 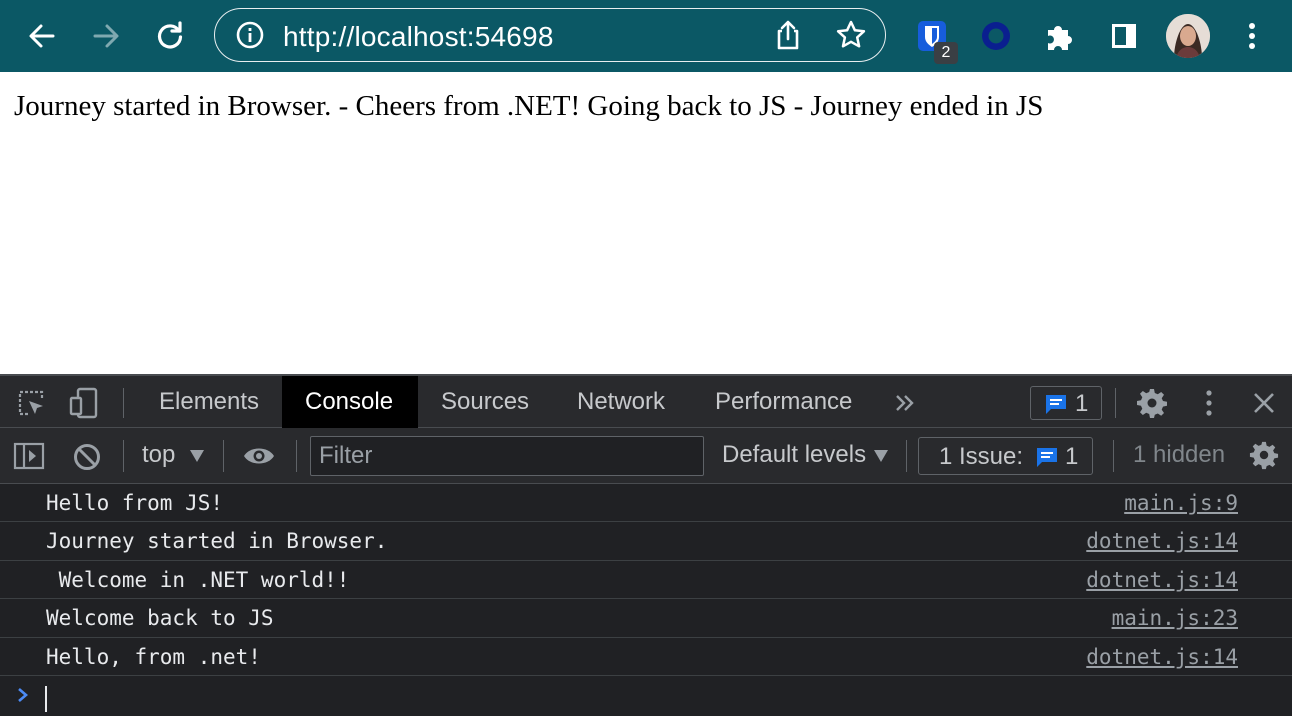 I want to click on settings-gear-icon, so click(x=1152, y=403).